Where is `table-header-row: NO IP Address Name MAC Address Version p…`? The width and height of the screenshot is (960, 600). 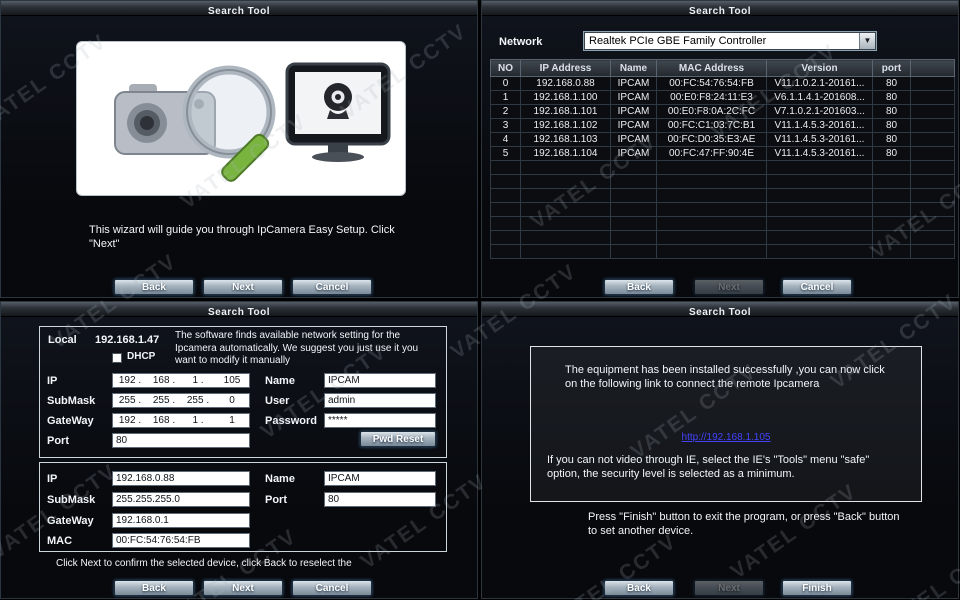 table-header-row: NO IP Address Name MAC Address Version p… is located at coordinates (722, 68).